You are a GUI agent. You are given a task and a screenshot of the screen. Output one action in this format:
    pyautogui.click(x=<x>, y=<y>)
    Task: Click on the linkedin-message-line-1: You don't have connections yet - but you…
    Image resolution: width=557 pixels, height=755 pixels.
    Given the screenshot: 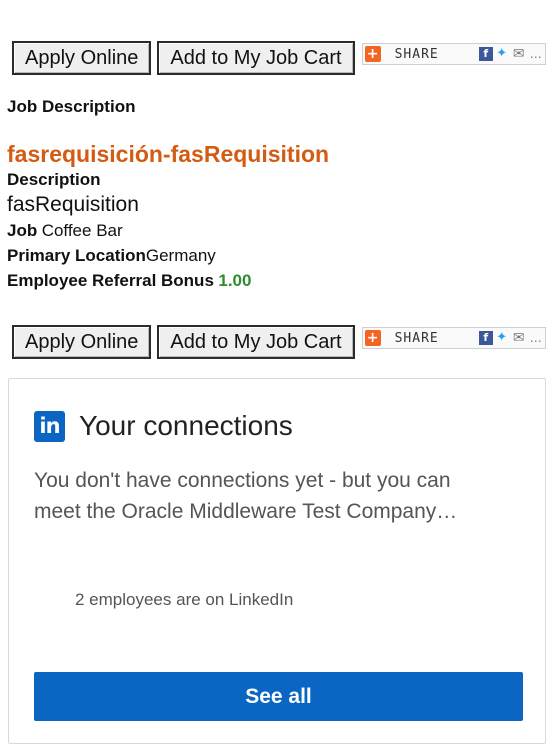 What is the action you would take?
    pyautogui.click(x=242, y=480)
    